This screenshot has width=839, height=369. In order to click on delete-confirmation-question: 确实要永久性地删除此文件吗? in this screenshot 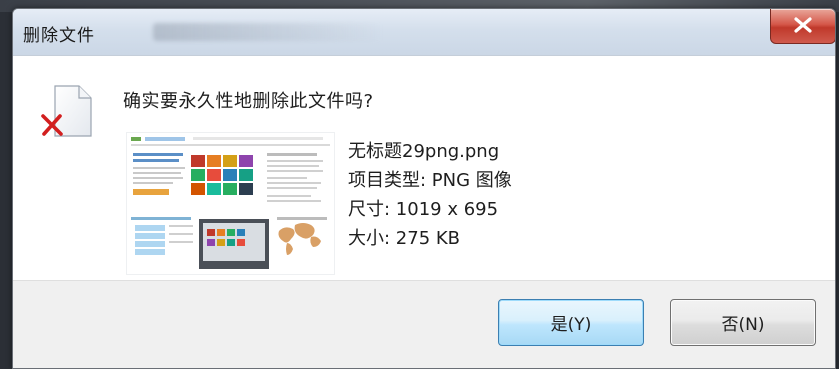, I will do `click(248, 101)`.